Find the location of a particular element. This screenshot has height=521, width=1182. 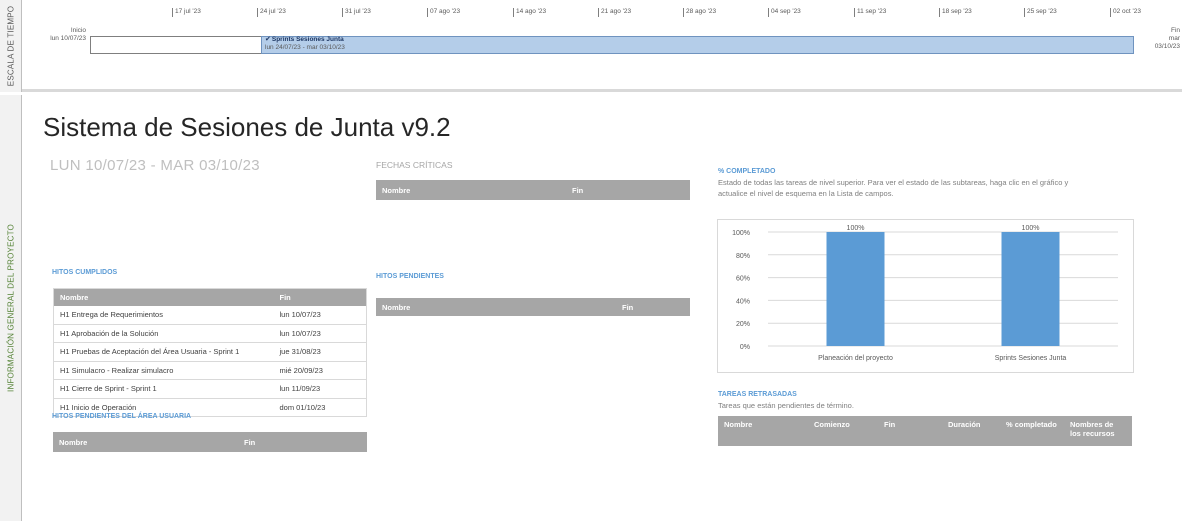

pending-milestones-table: Nombre Fin is located at coordinates (533, 307).